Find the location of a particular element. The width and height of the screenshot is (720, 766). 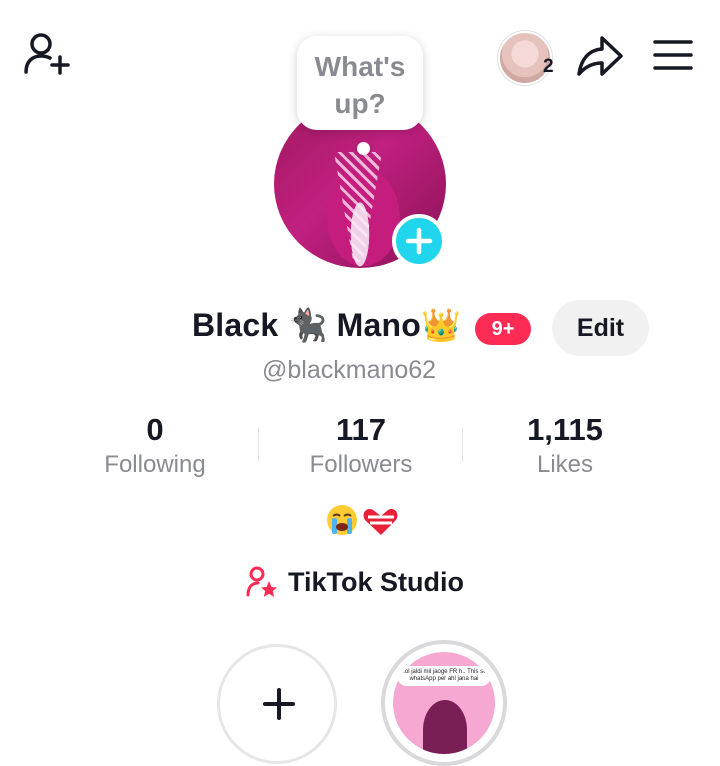

stat-value: 1,115 is located at coordinates (565, 429).